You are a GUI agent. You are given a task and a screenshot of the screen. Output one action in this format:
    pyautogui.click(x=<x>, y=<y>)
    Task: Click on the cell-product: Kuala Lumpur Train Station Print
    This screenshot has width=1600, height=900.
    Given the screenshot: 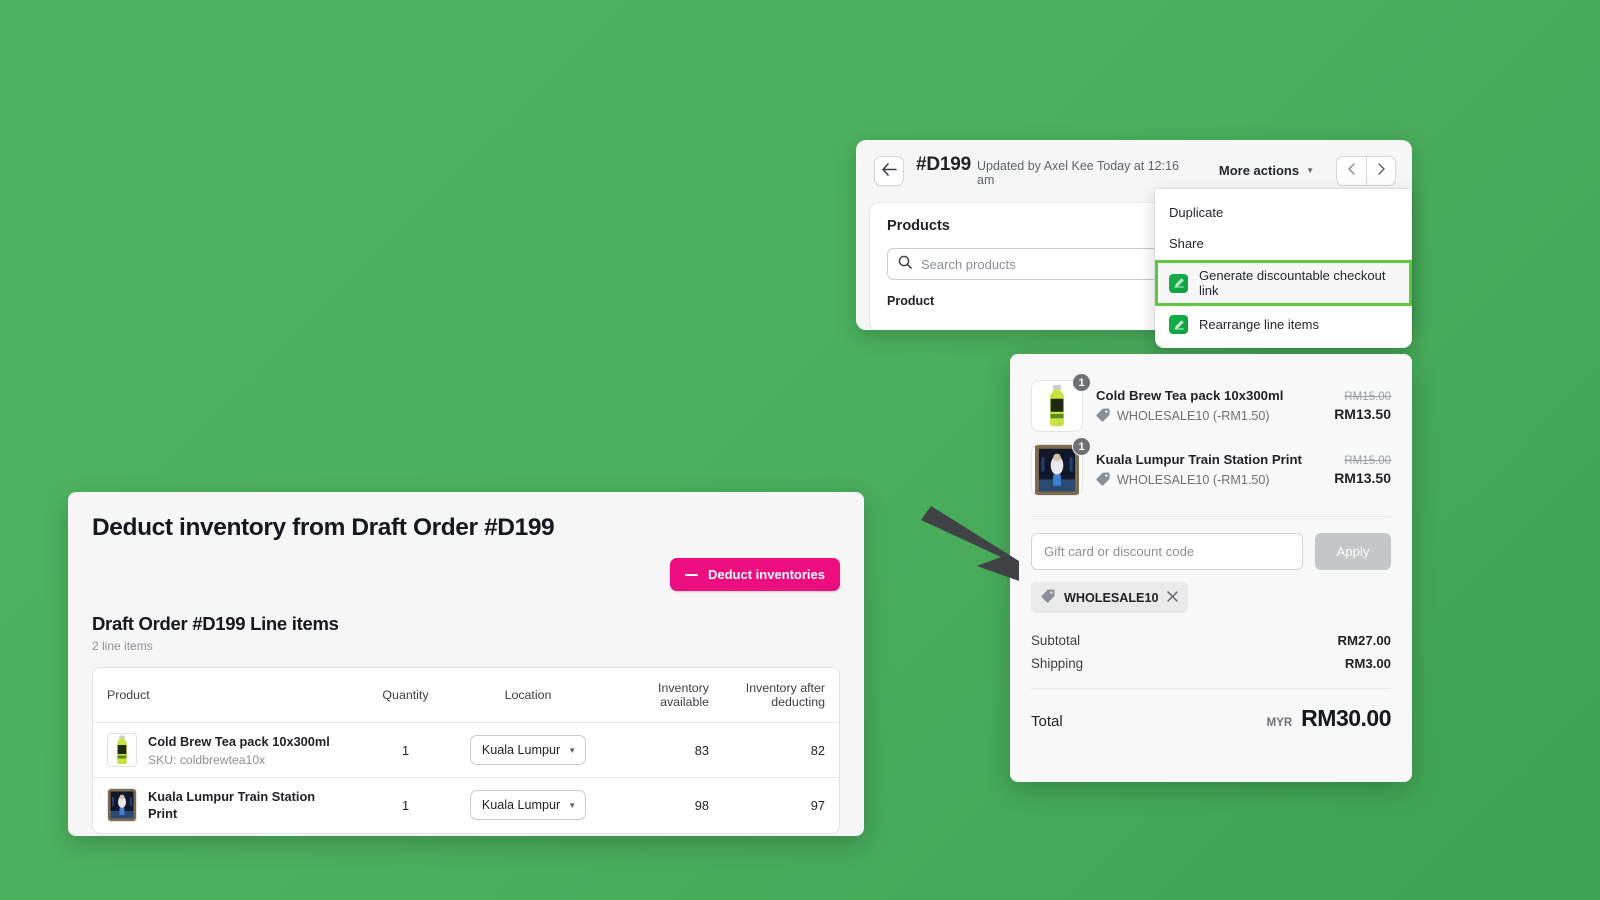 What is the action you would take?
    pyautogui.click(x=225, y=805)
    